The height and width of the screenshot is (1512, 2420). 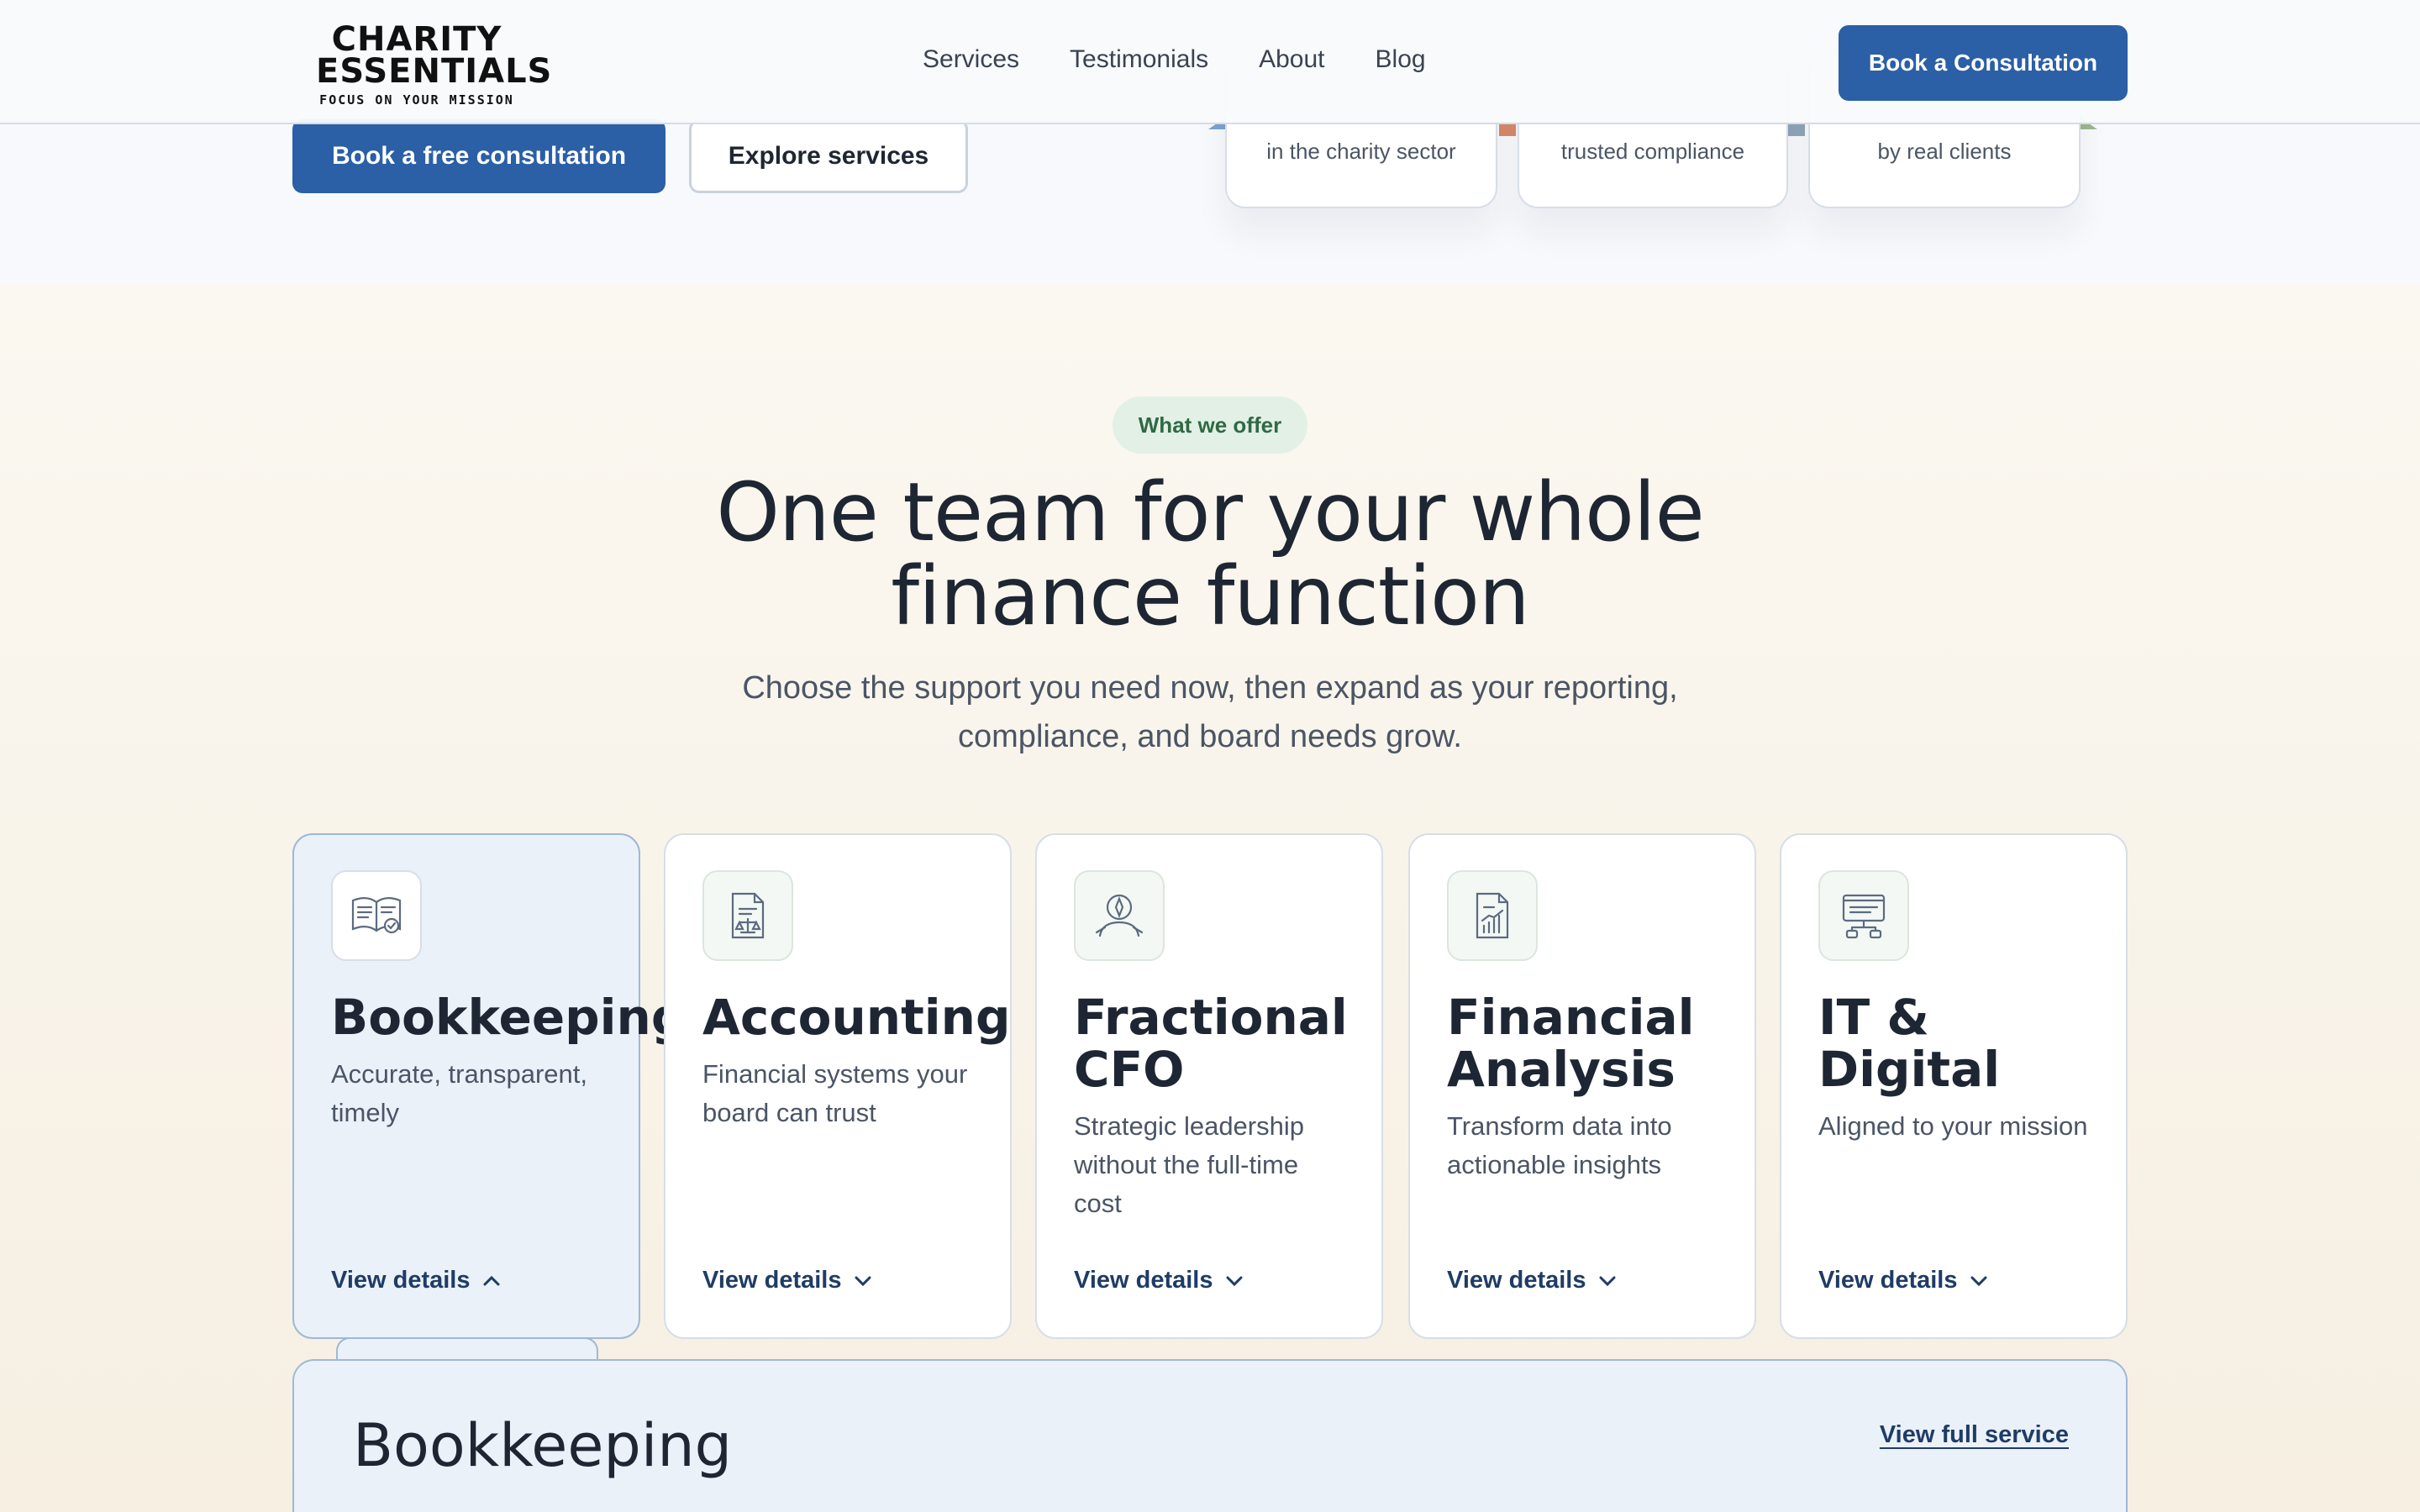 What do you see at coordinates (971, 59) in the screenshot?
I see `nav-item-services: Services` at bounding box center [971, 59].